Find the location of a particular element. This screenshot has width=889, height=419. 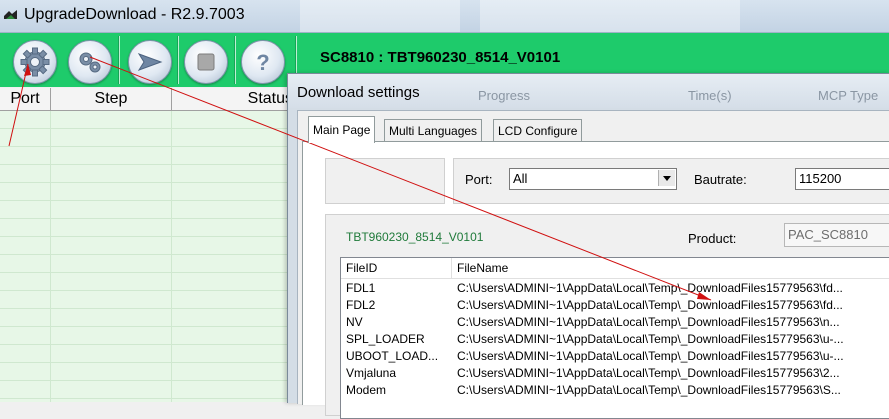

chevron-down-icon is located at coordinates (666, 178).